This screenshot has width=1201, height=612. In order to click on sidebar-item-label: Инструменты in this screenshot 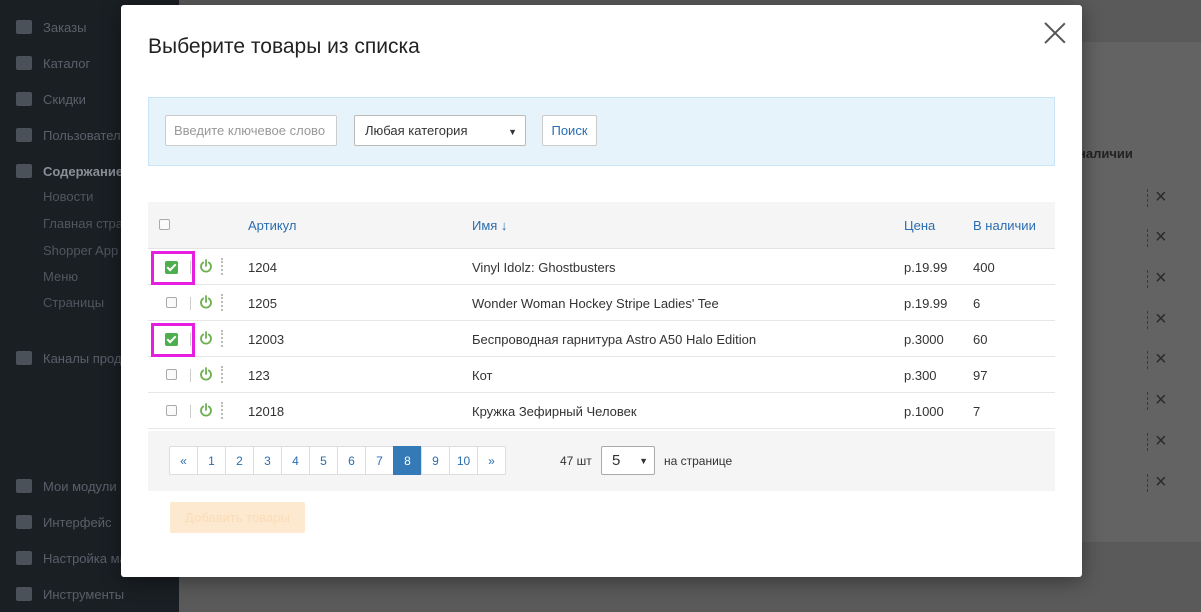, I will do `click(84, 594)`.